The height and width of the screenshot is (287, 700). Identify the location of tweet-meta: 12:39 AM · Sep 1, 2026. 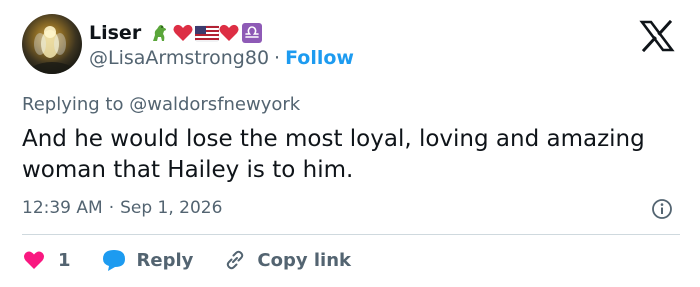
(122, 208).